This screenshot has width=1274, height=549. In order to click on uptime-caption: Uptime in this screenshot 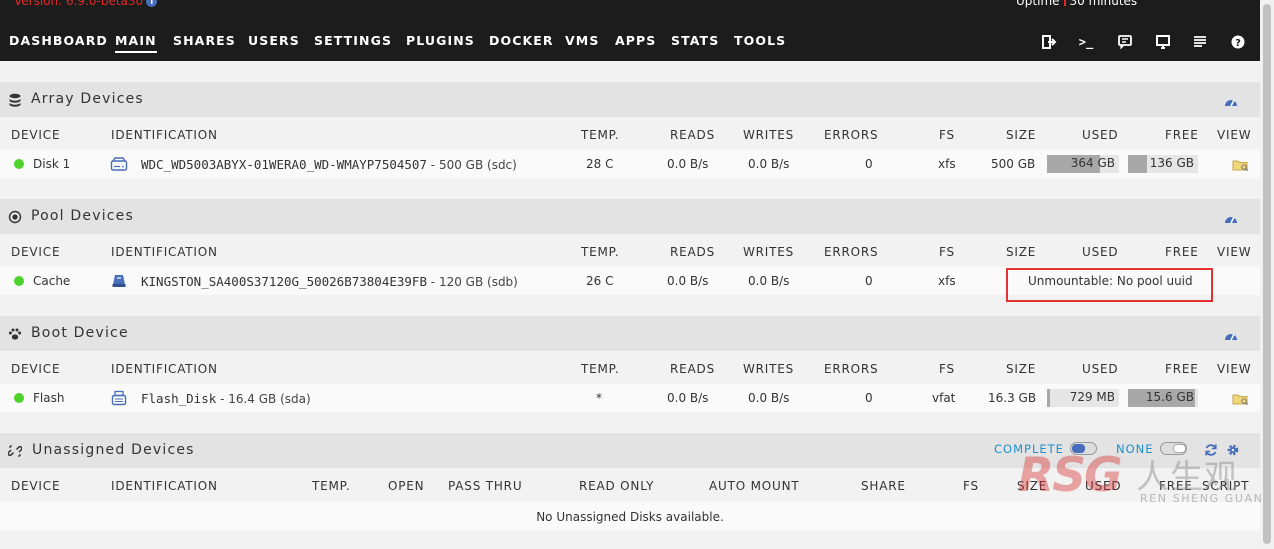, I will do `click(1038, 4)`.